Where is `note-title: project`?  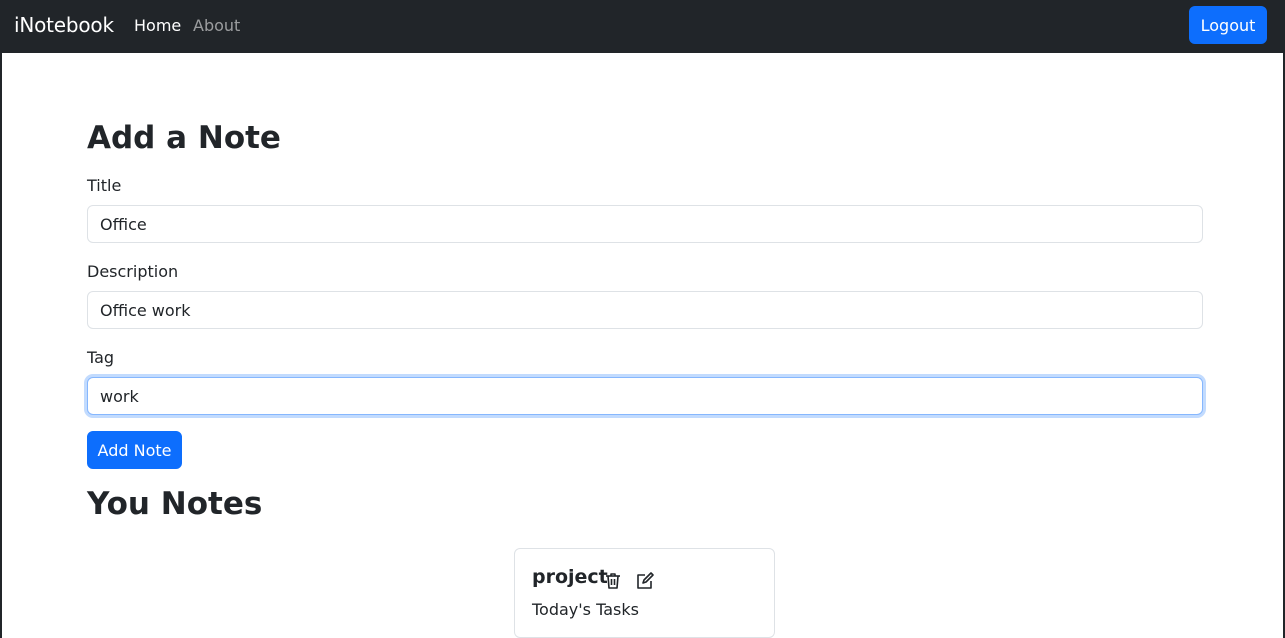
note-title: project is located at coordinates (570, 577).